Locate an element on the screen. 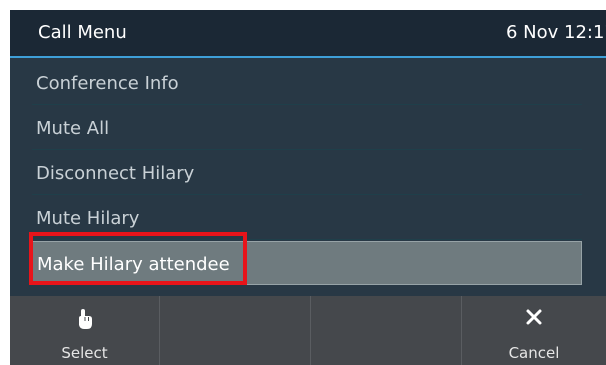 This screenshot has width=606, height=365. hand-pointer-icon is located at coordinates (84, 321).